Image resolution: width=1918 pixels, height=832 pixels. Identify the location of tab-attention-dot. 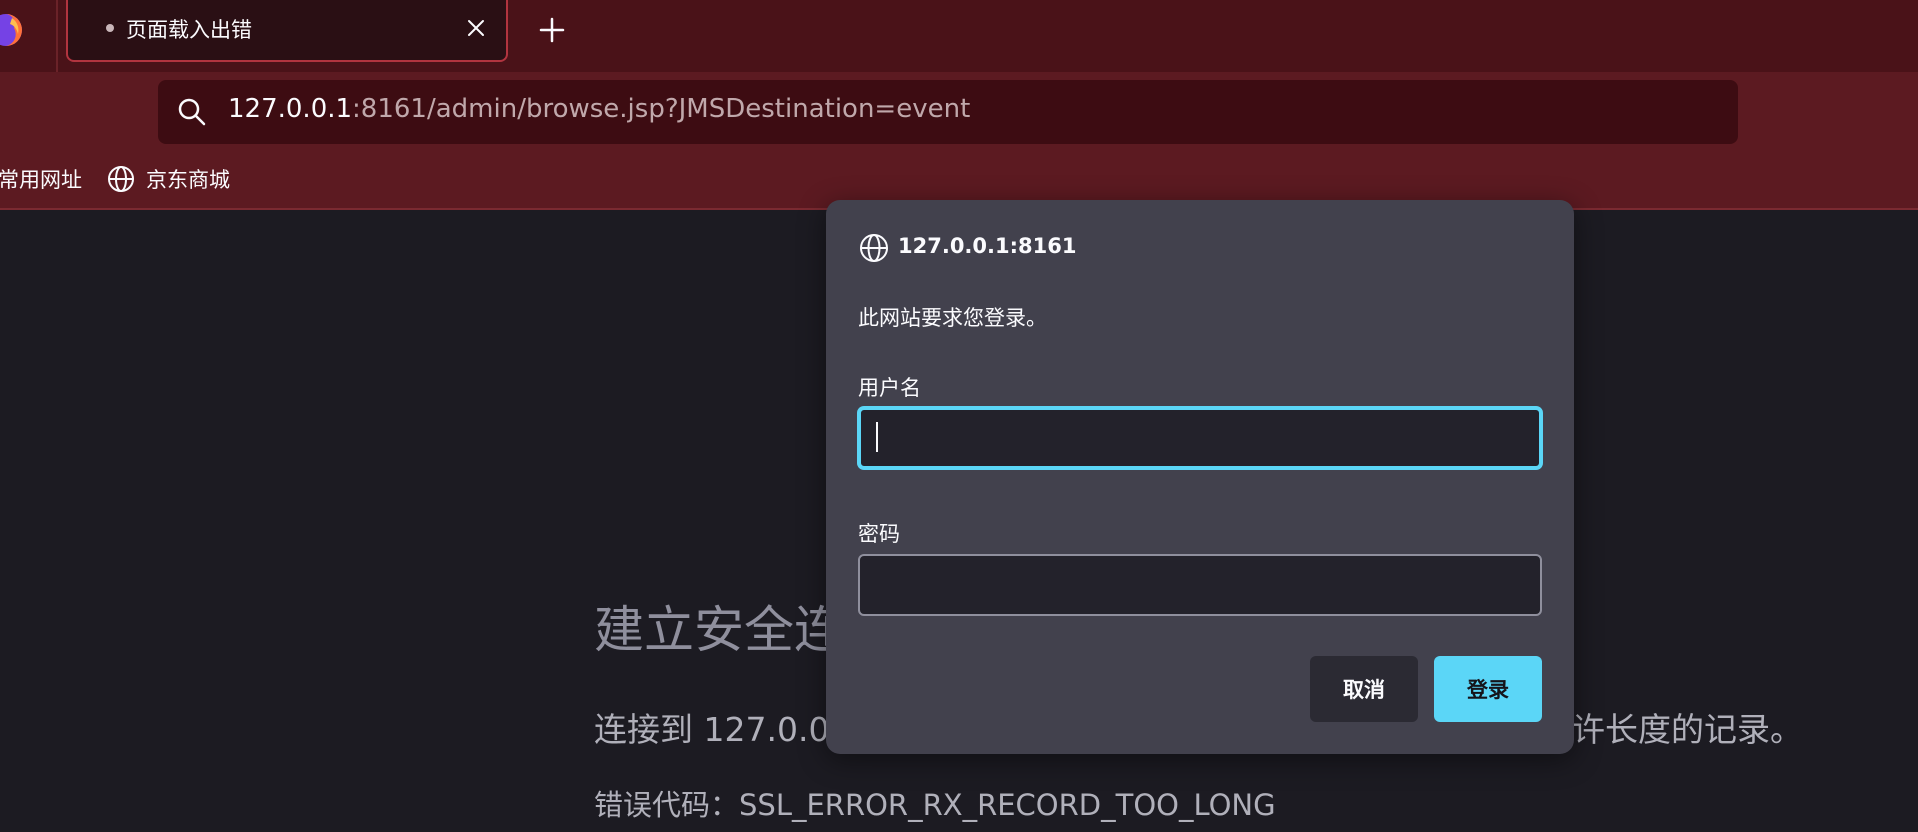
(110, 28).